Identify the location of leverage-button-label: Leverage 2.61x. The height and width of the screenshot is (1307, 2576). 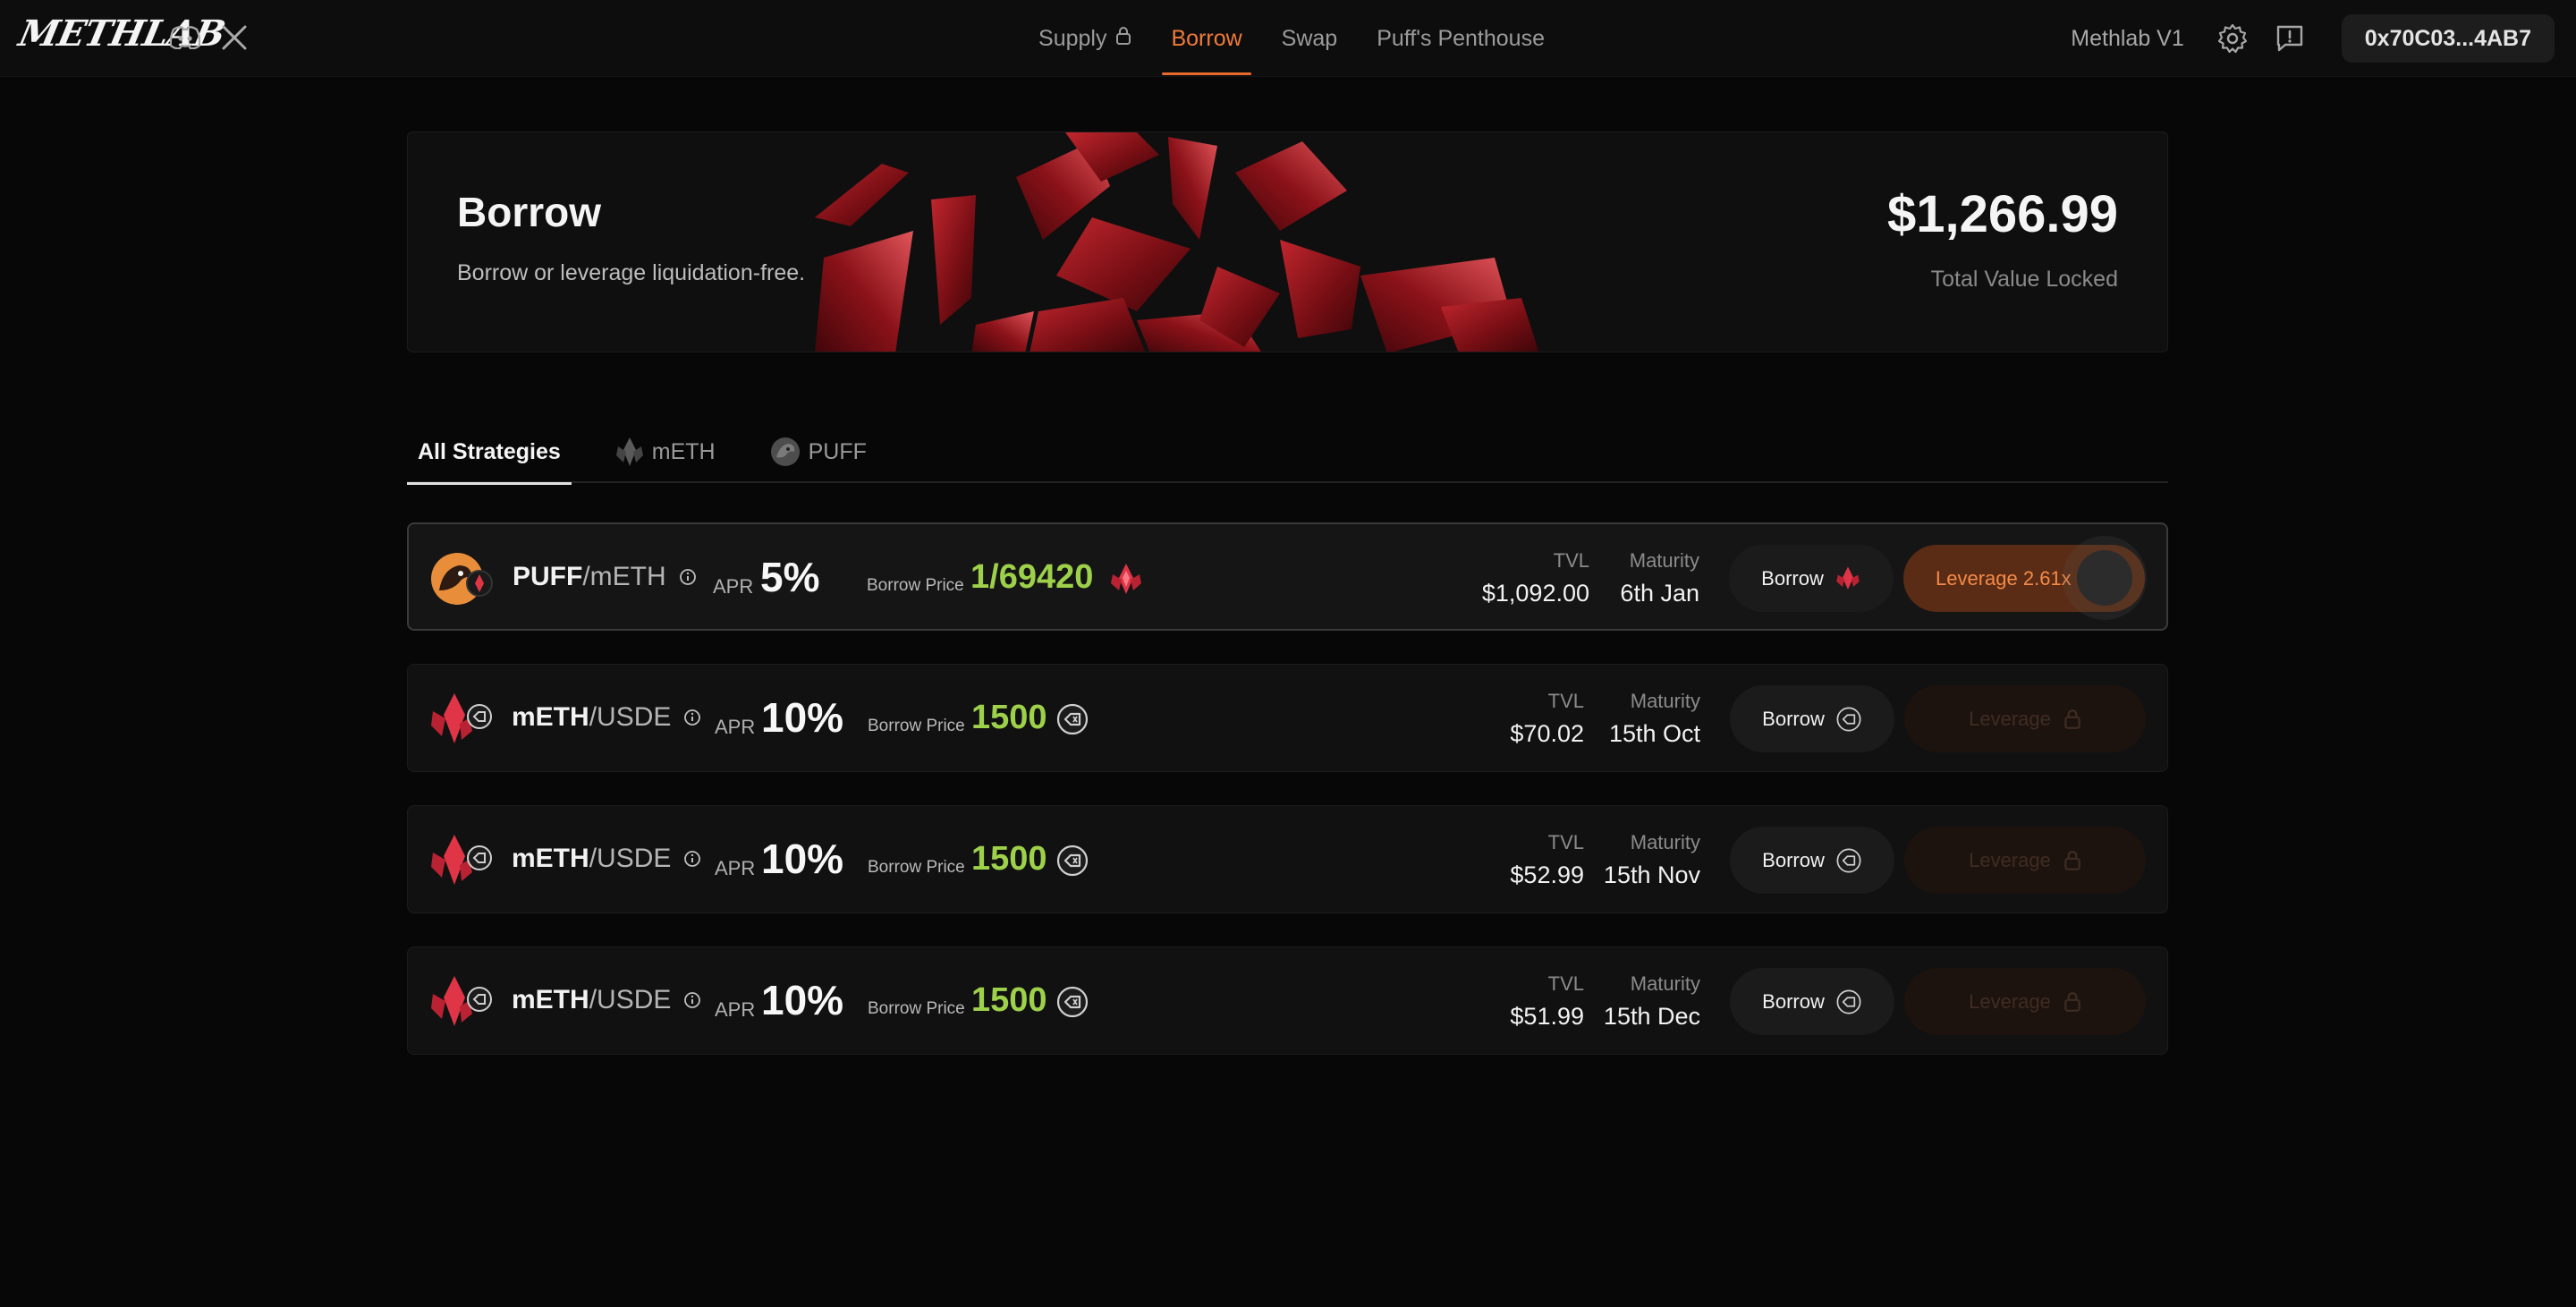
(2004, 578).